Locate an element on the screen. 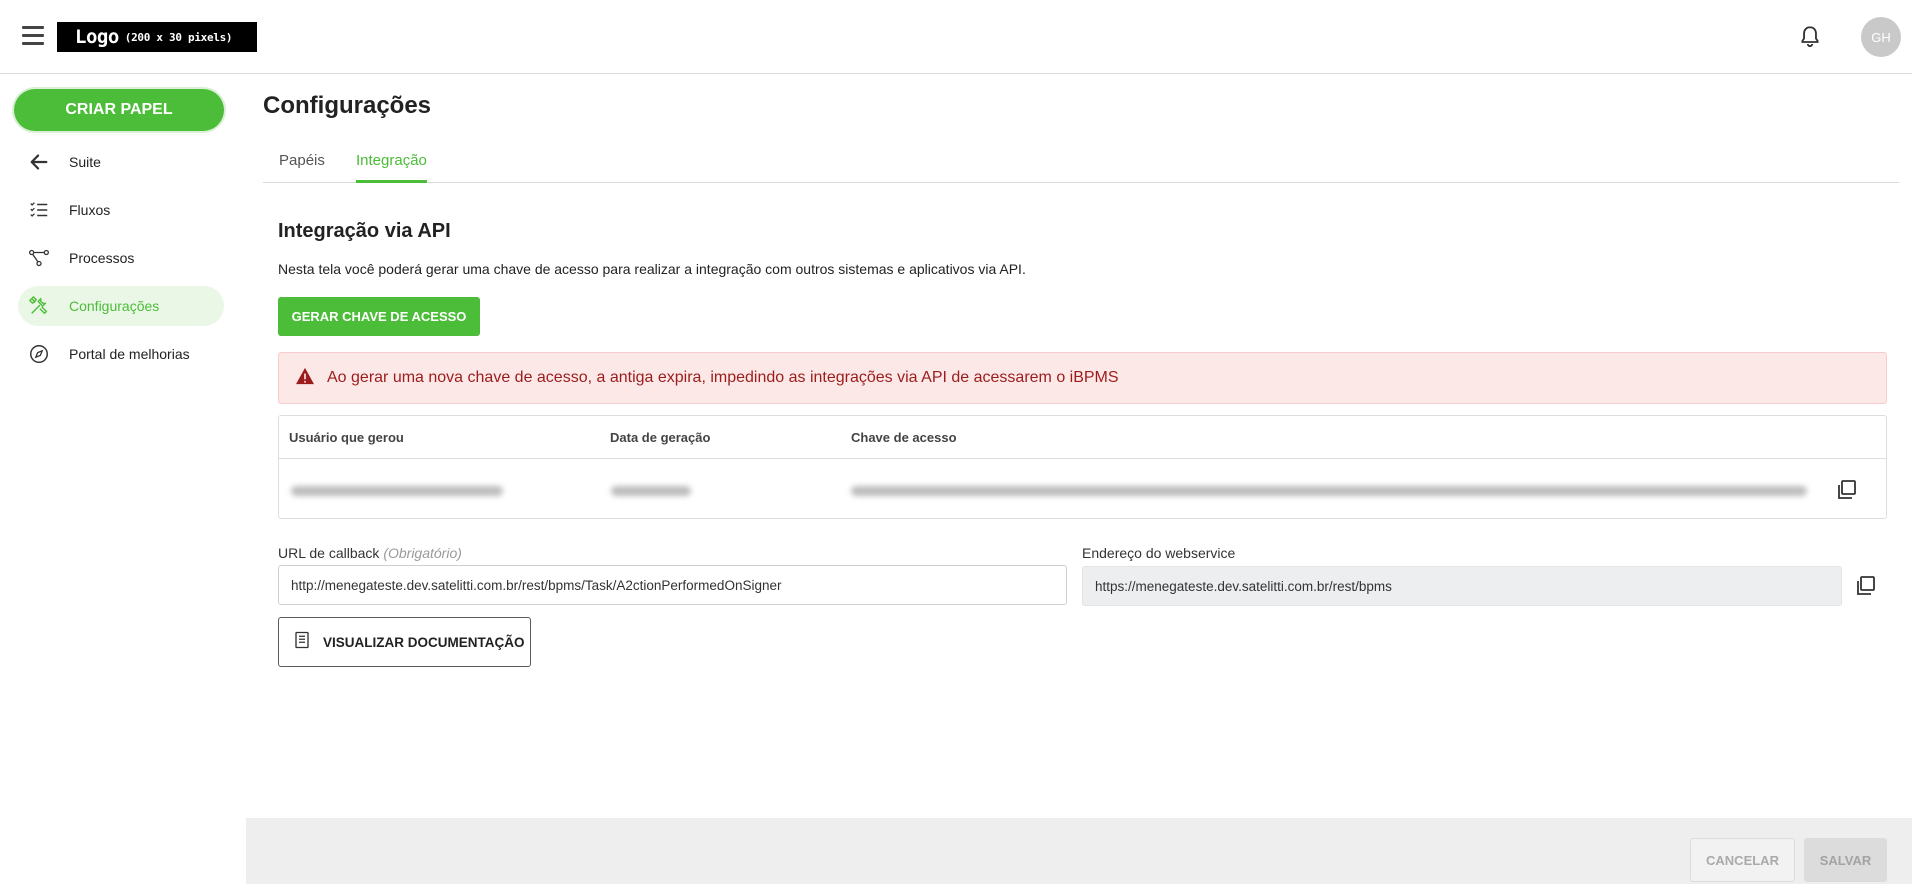 The image size is (1912, 884). sidebar-item-configuracoes: Configurações is located at coordinates (121, 306).